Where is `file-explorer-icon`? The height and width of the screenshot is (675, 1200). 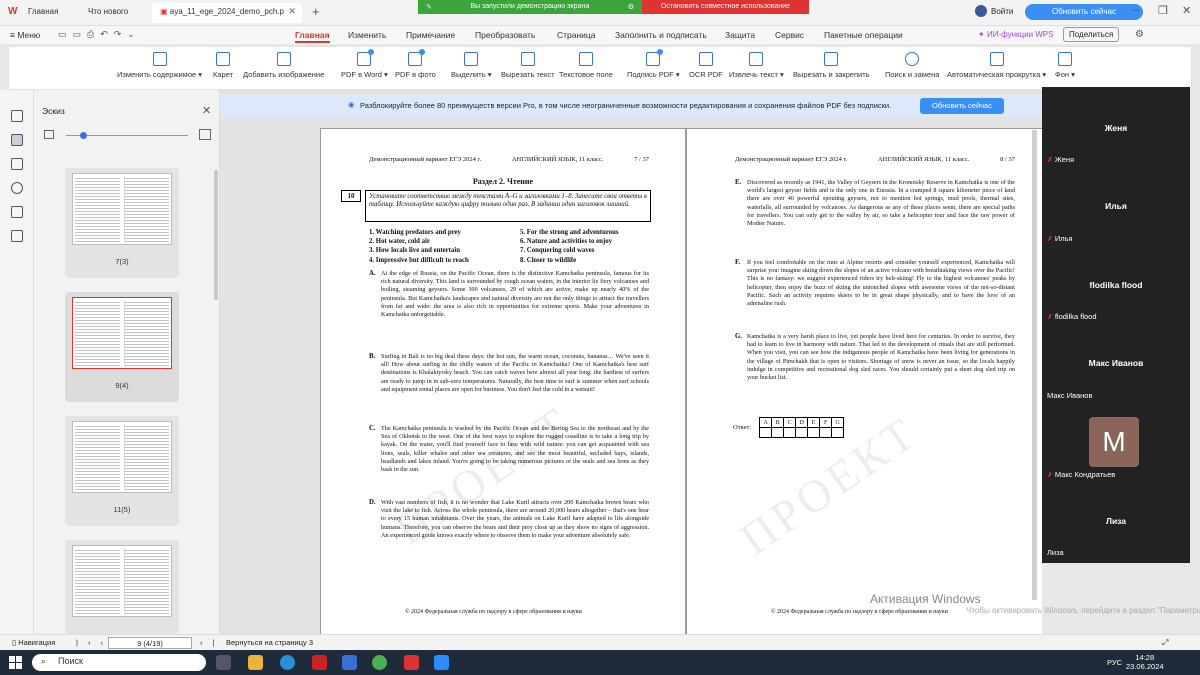 file-explorer-icon is located at coordinates (255, 662).